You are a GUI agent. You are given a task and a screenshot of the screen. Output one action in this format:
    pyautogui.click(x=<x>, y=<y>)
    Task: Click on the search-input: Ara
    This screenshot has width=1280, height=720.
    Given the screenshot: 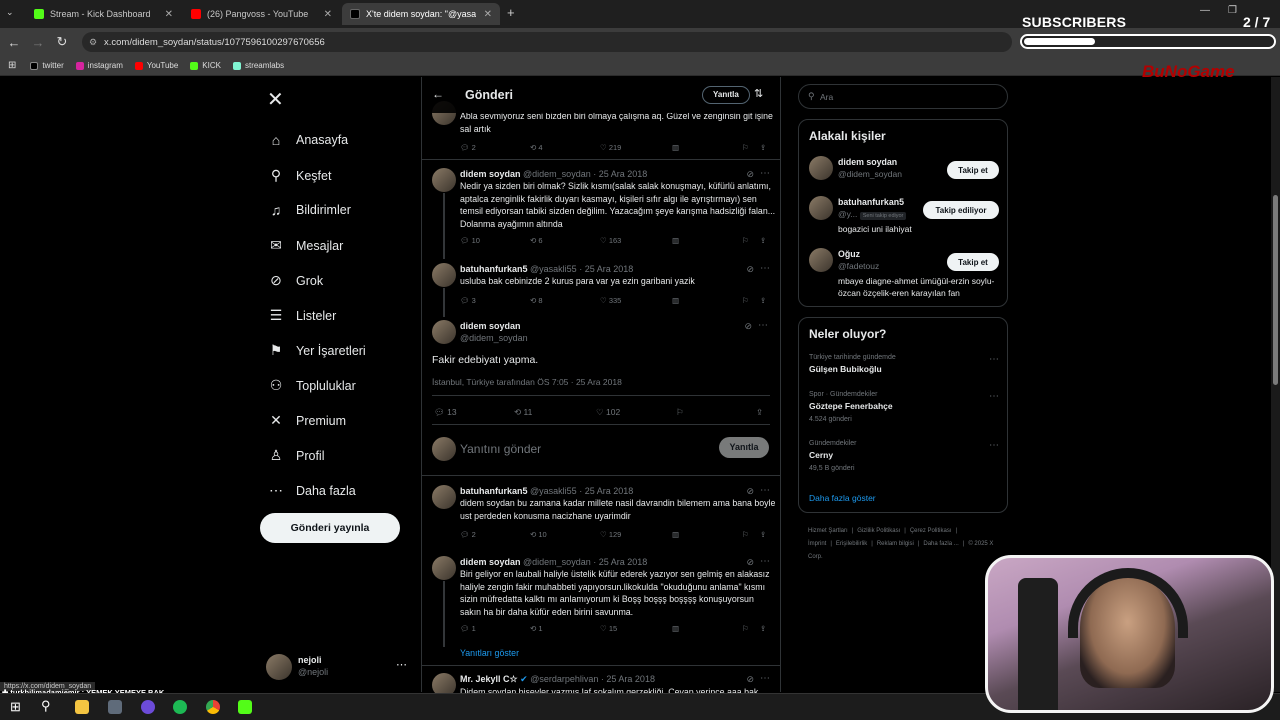 What is the action you would take?
    pyautogui.click(x=826, y=97)
    